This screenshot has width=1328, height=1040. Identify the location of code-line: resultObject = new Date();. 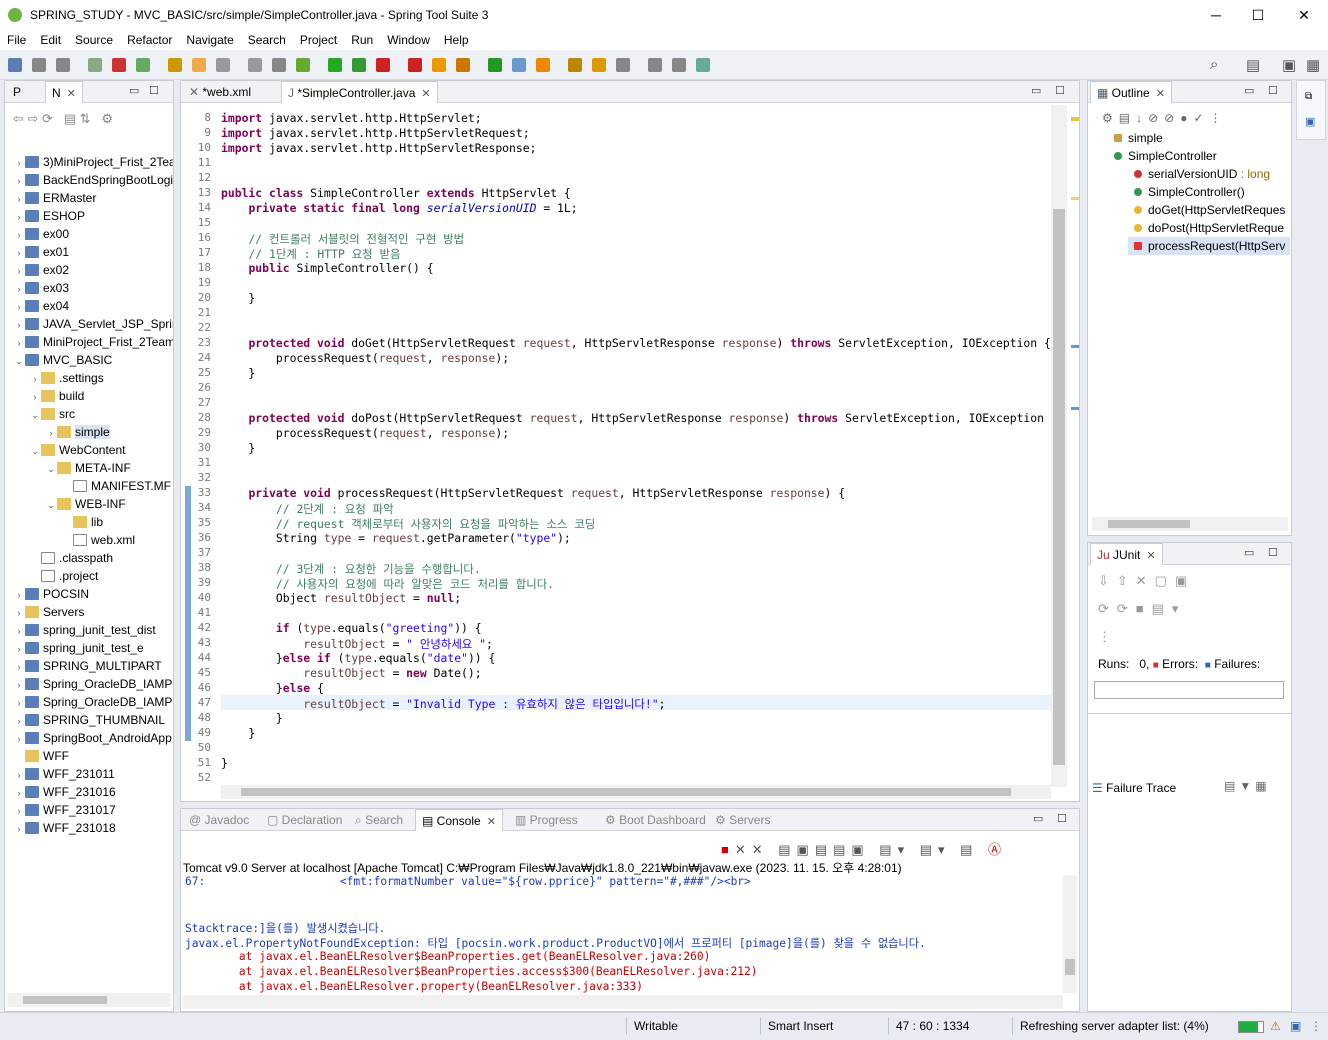
(351, 673).